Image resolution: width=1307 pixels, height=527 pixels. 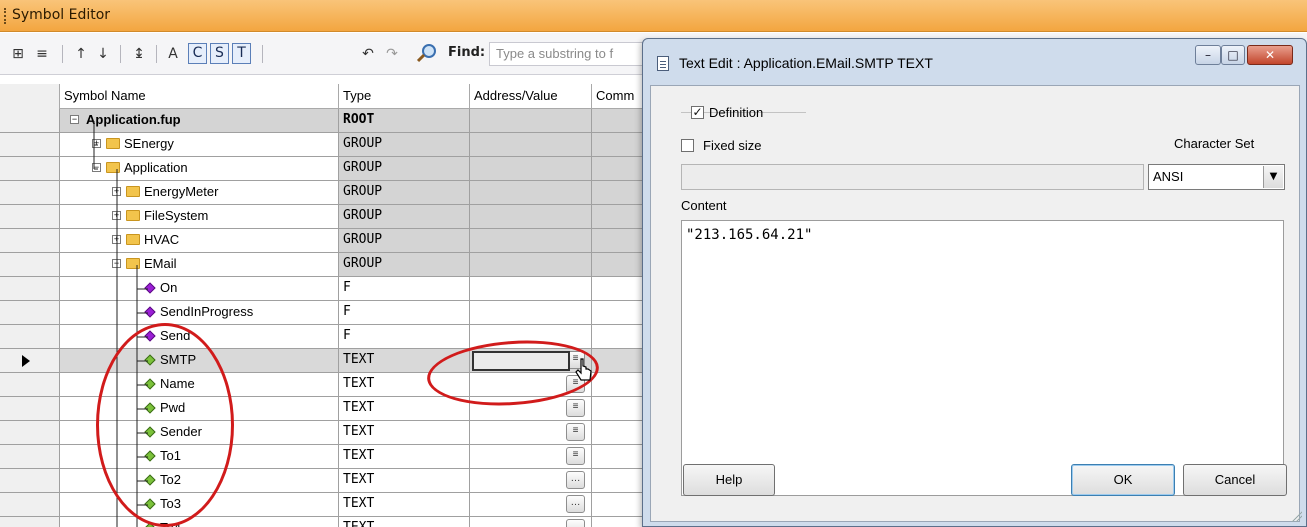 I want to click on symbol-name-cell: To2, so click(x=199, y=481).